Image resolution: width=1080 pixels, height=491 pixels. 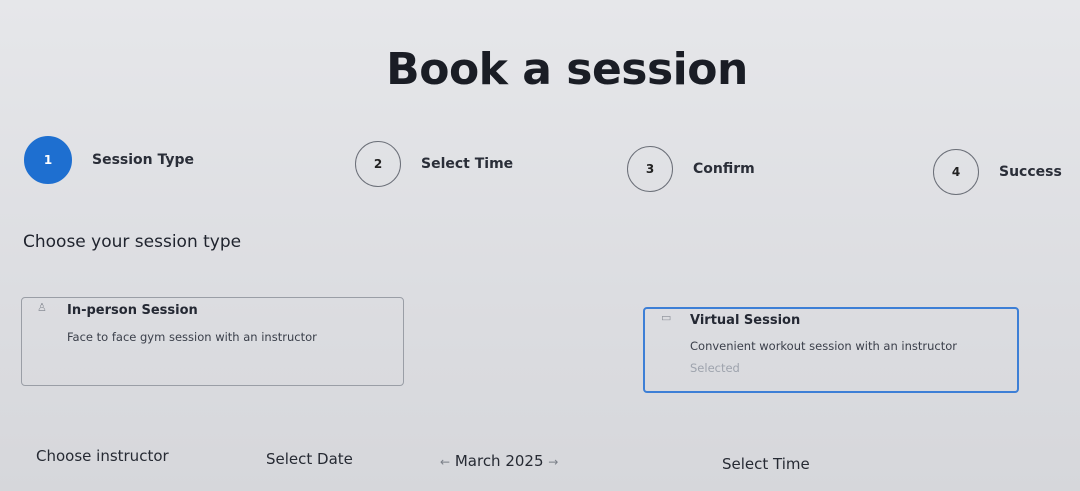 I want to click on selected-status: Selected, so click(x=715, y=368).